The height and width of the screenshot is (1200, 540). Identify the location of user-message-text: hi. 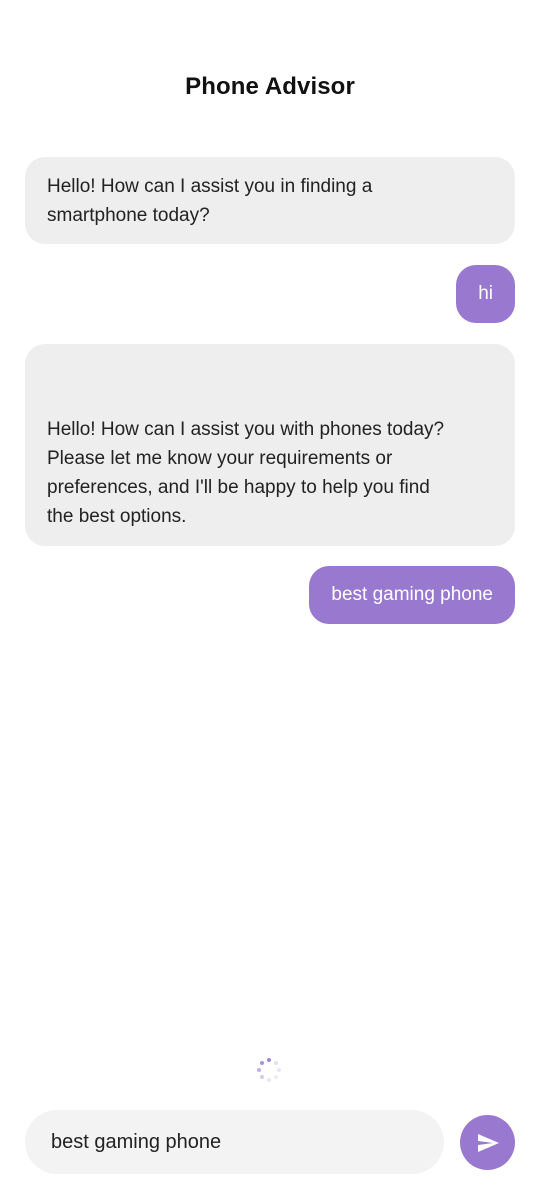
(485, 293).